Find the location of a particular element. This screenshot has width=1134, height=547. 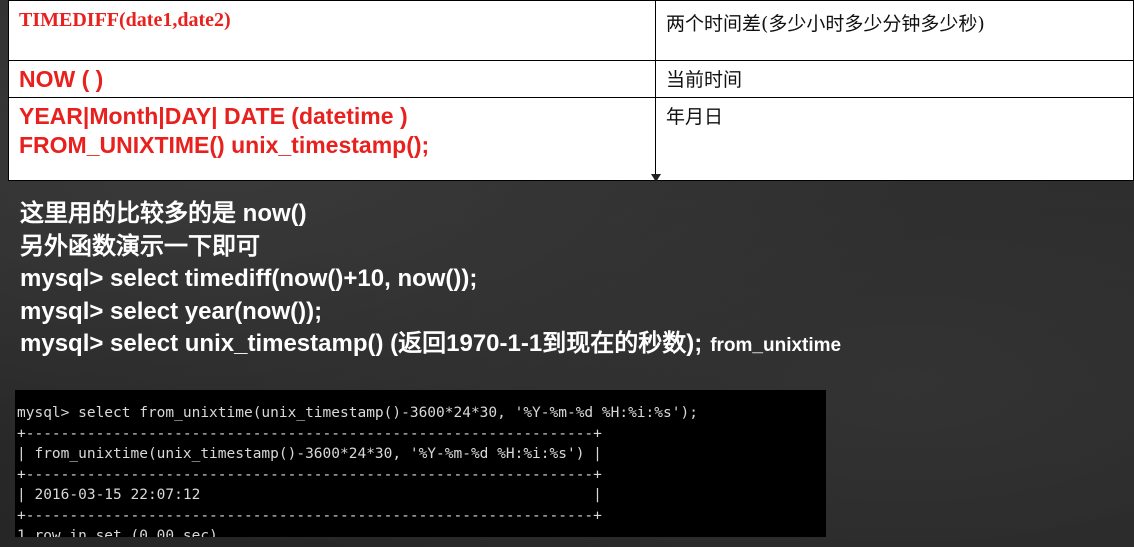

hint-text: from_unixtime is located at coordinates (776, 345).